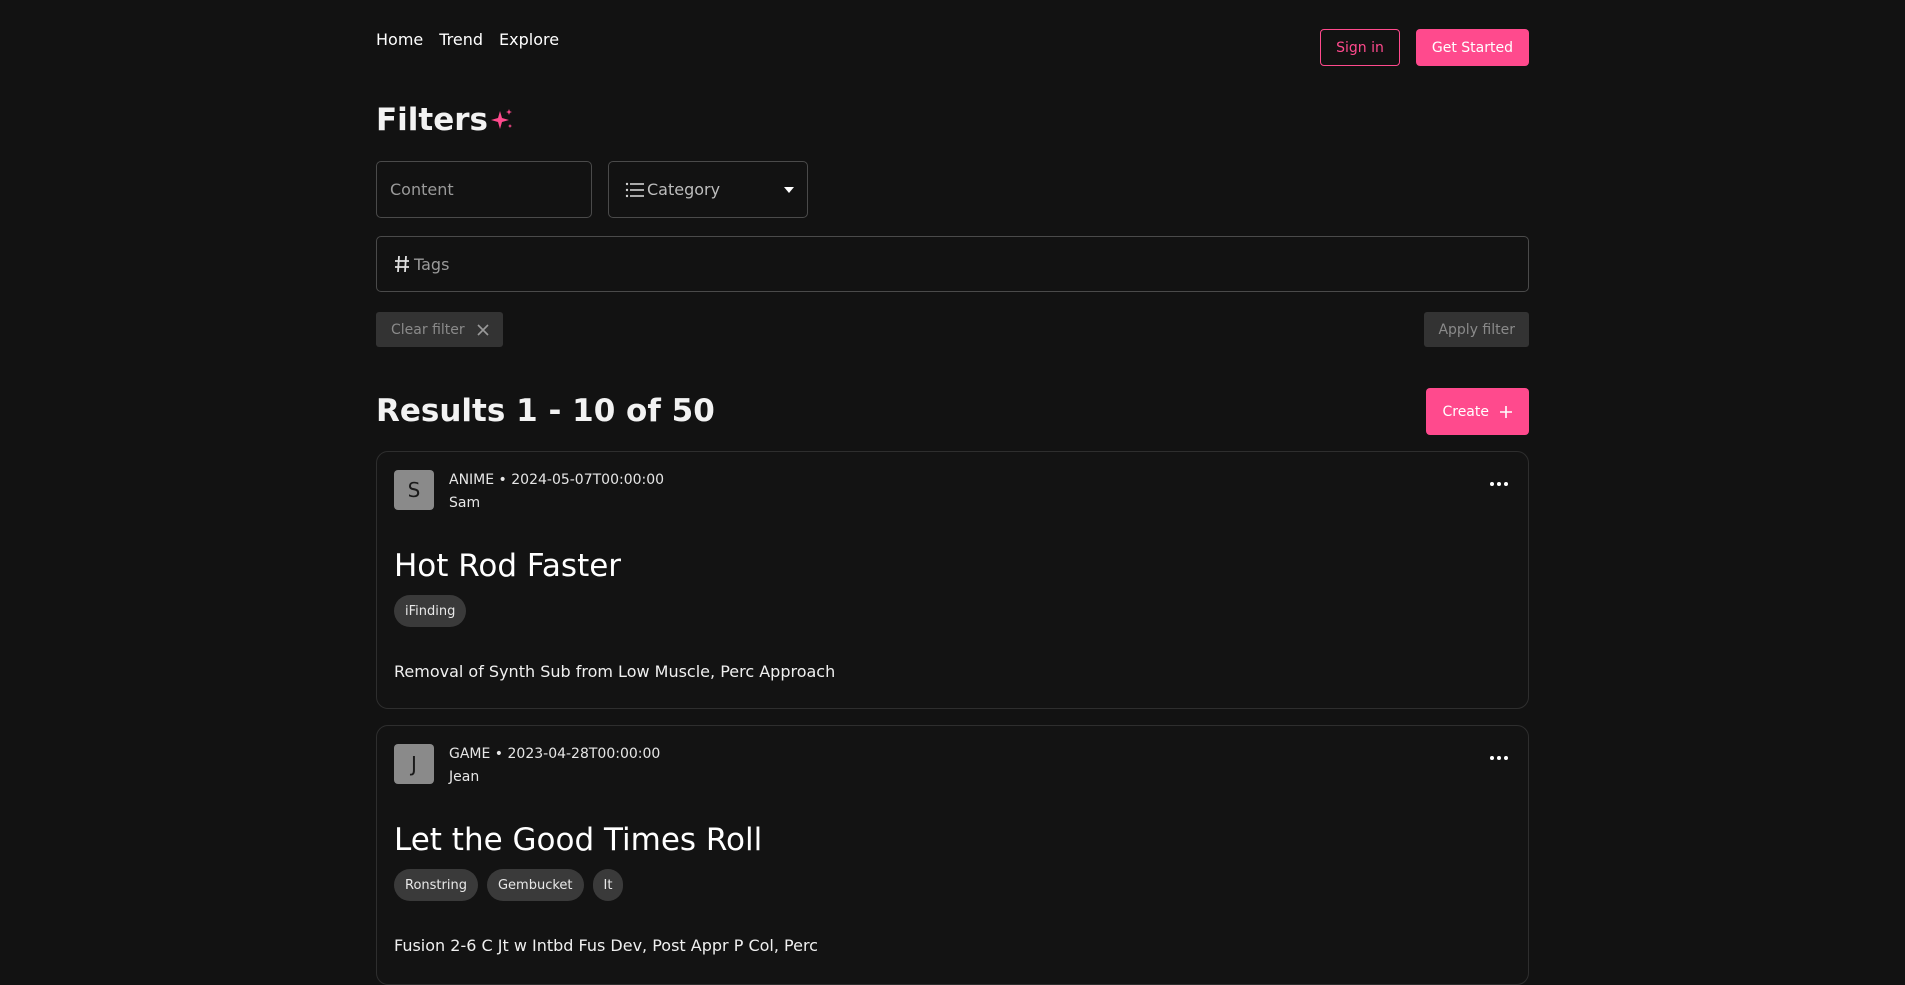  I want to click on post-tags: Ronstring Gembucket It, so click(509, 885).